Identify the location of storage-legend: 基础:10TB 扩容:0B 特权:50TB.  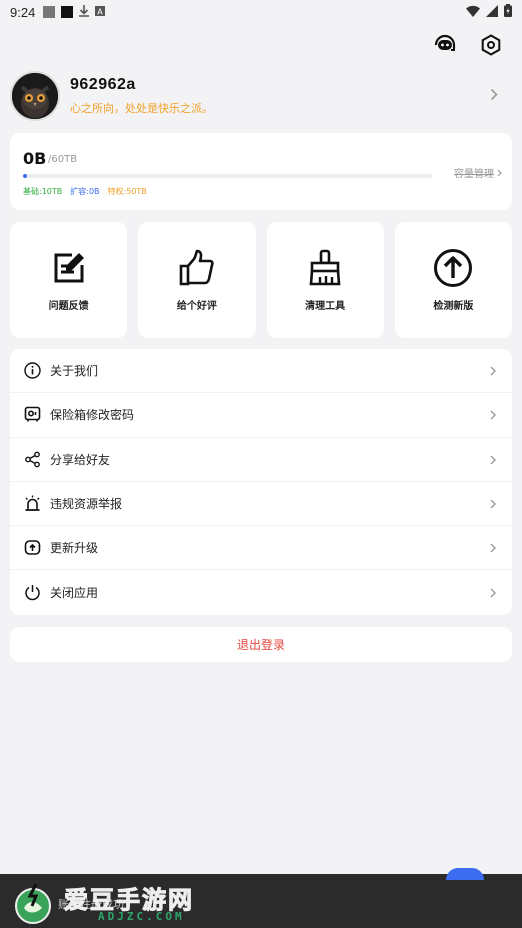
(85, 191).